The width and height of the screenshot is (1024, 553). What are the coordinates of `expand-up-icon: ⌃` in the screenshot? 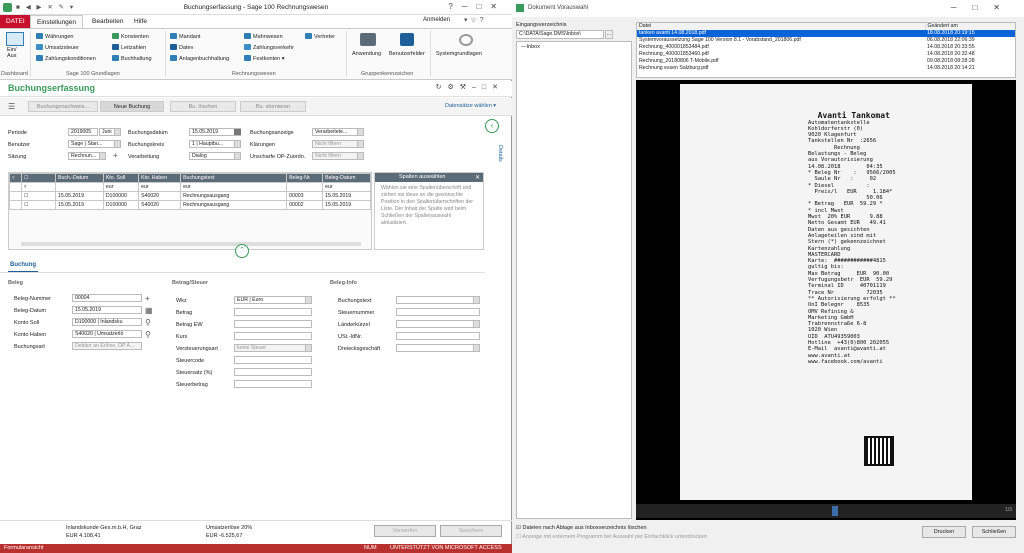 It's located at (242, 251).